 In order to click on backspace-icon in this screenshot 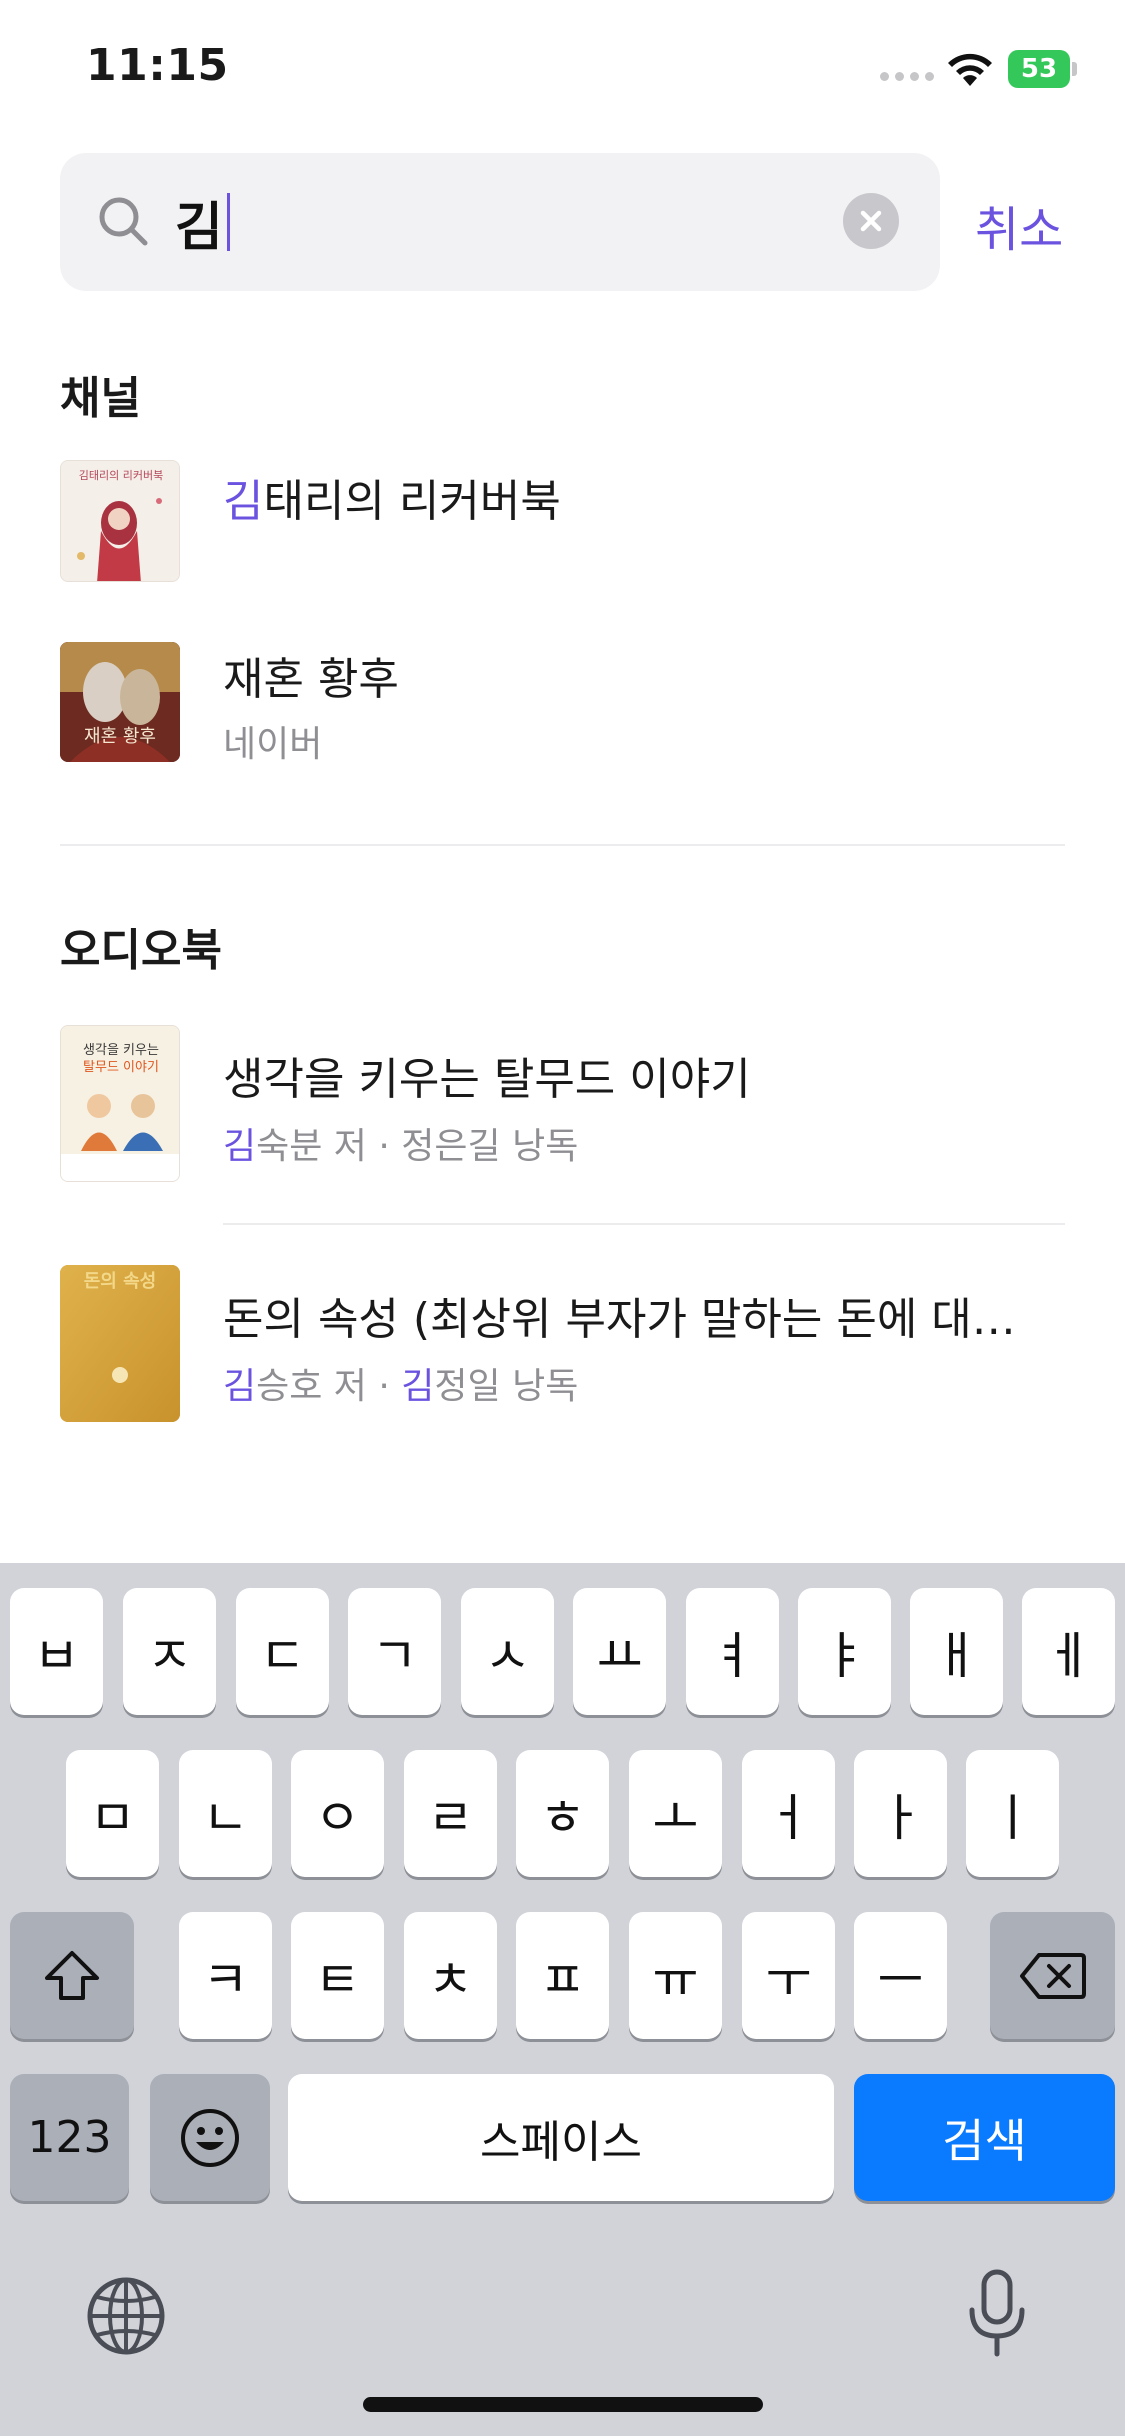, I will do `click(1052, 1975)`.